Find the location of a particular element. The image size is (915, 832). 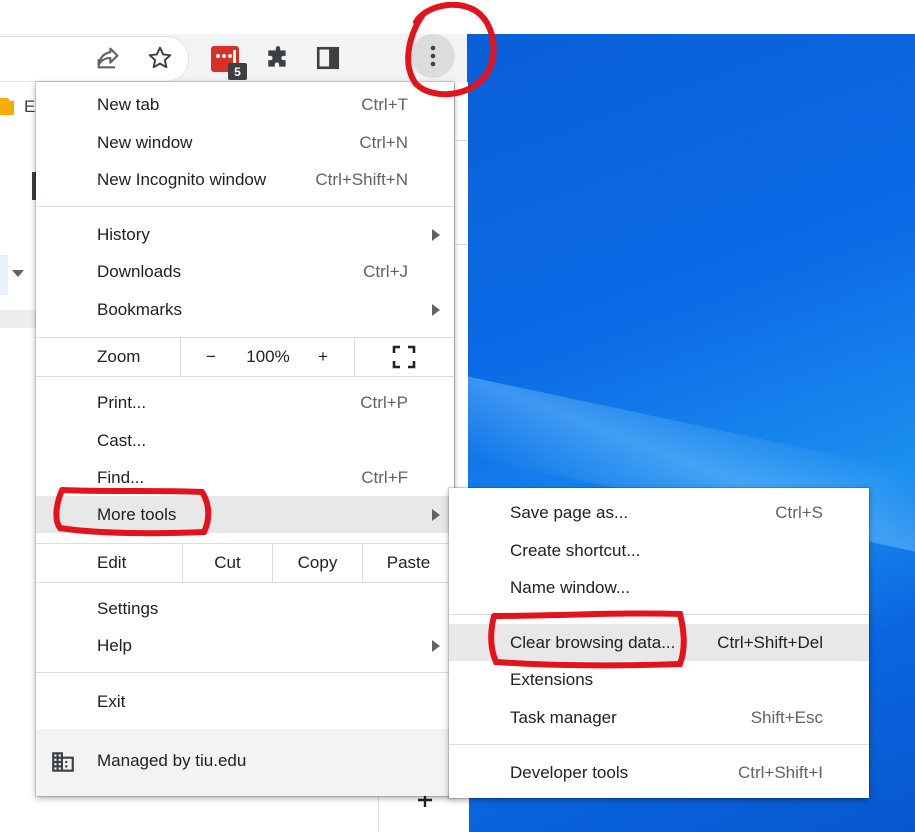

submenu-item-save-page: Save page as... Ctrl+S is located at coordinates (659, 512).